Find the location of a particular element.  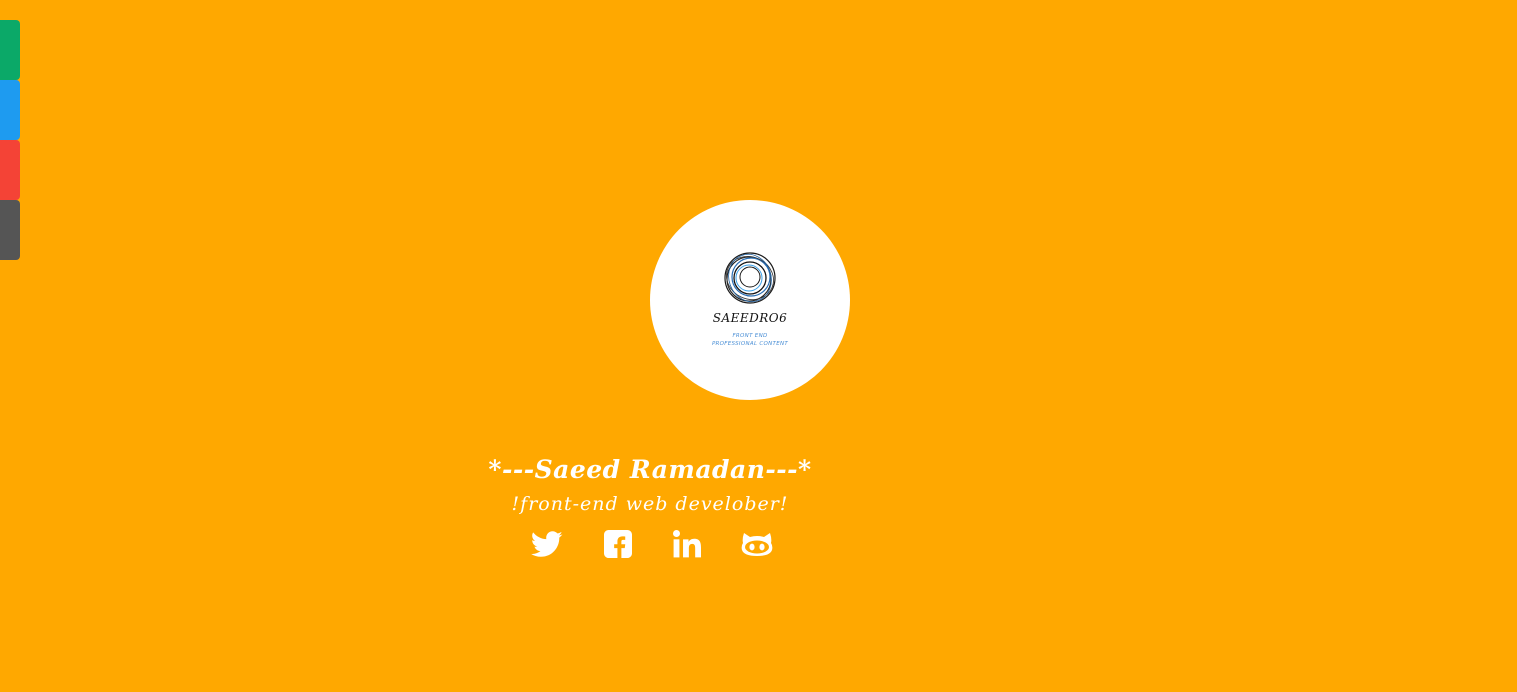

profile-role: !front-end web develober! is located at coordinates (650, 504).